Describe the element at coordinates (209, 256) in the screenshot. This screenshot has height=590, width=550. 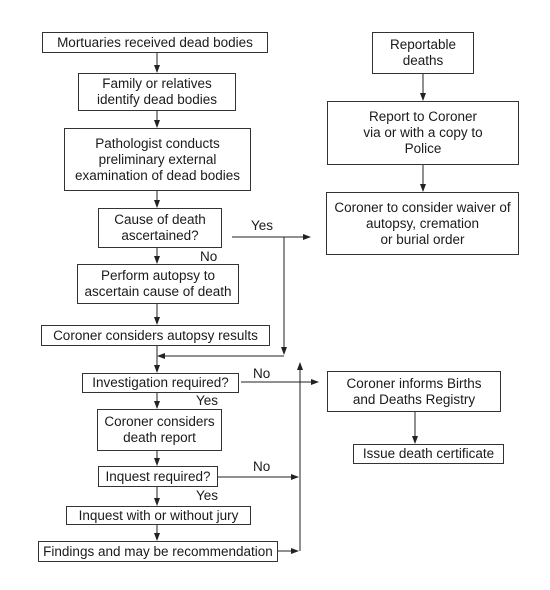
I see `label-cause-no: No` at that location.